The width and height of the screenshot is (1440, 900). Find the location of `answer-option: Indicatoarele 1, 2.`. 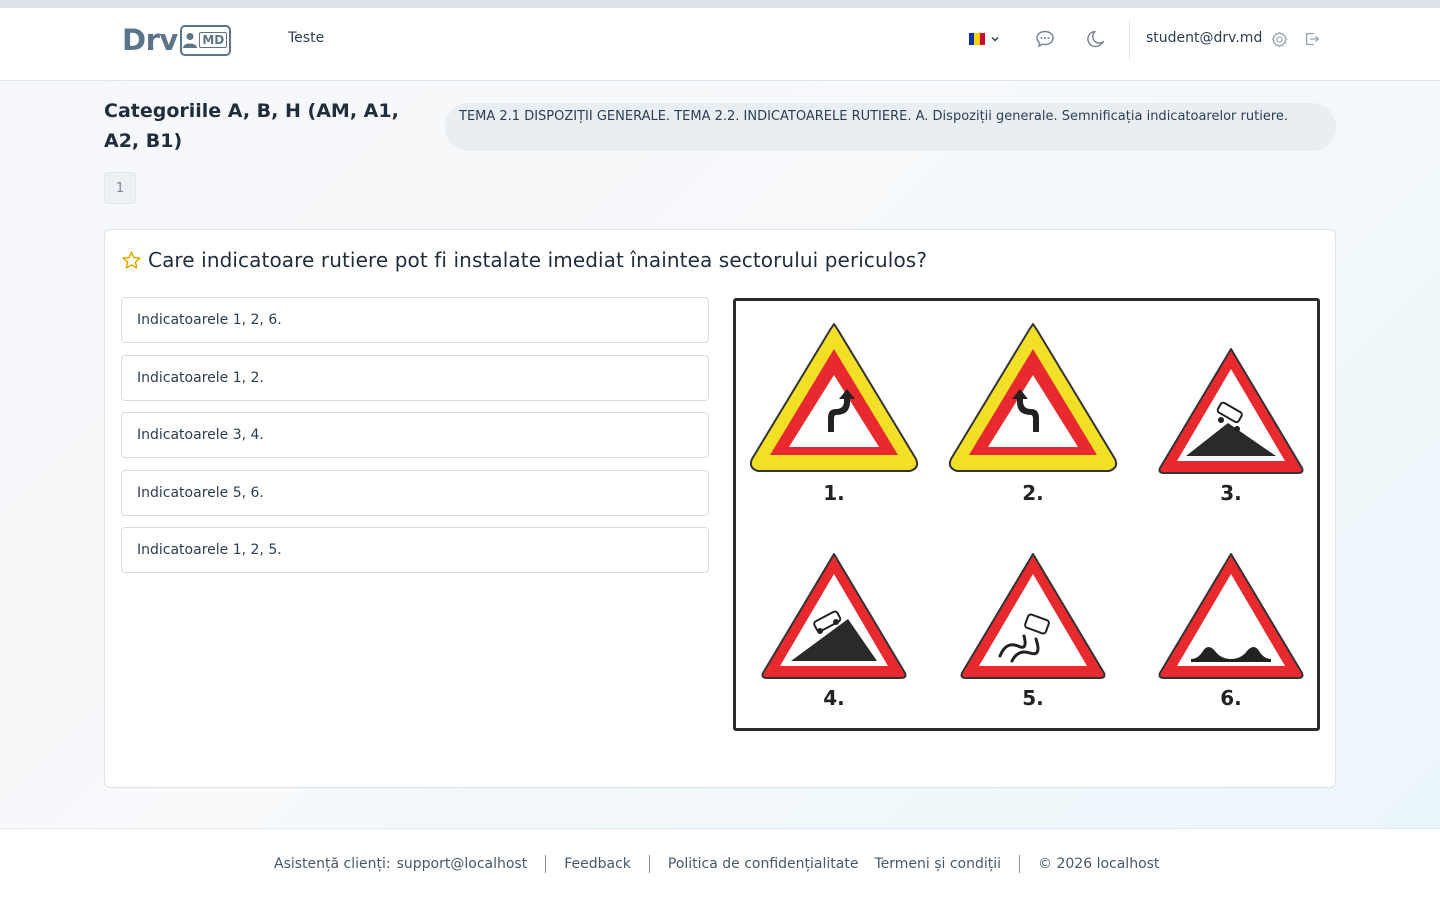

answer-option: Indicatoarele 1, 2. is located at coordinates (415, 377).